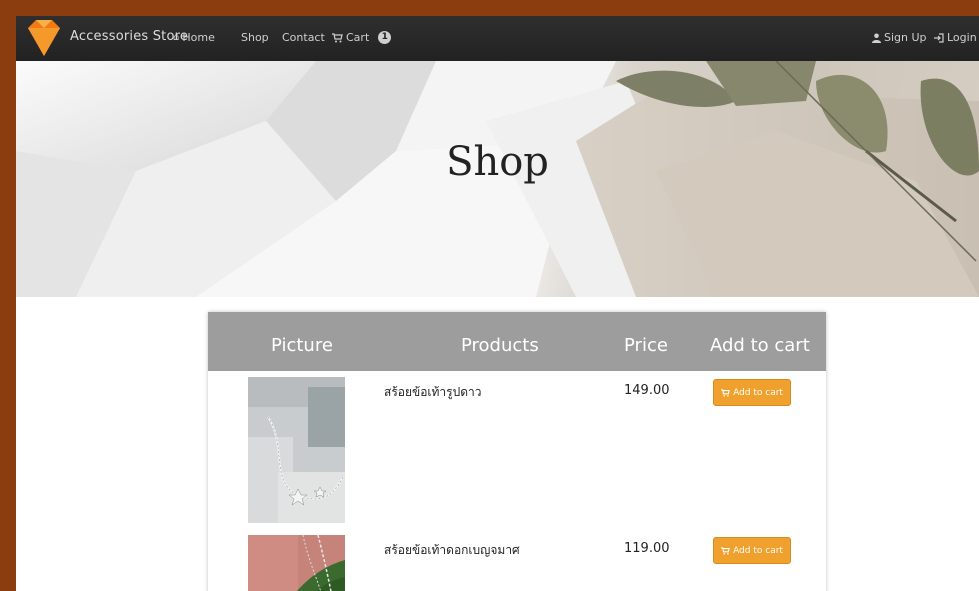 The image size is (979, 591). I want to click on signup-link: Sign Up, so click(899, 37).